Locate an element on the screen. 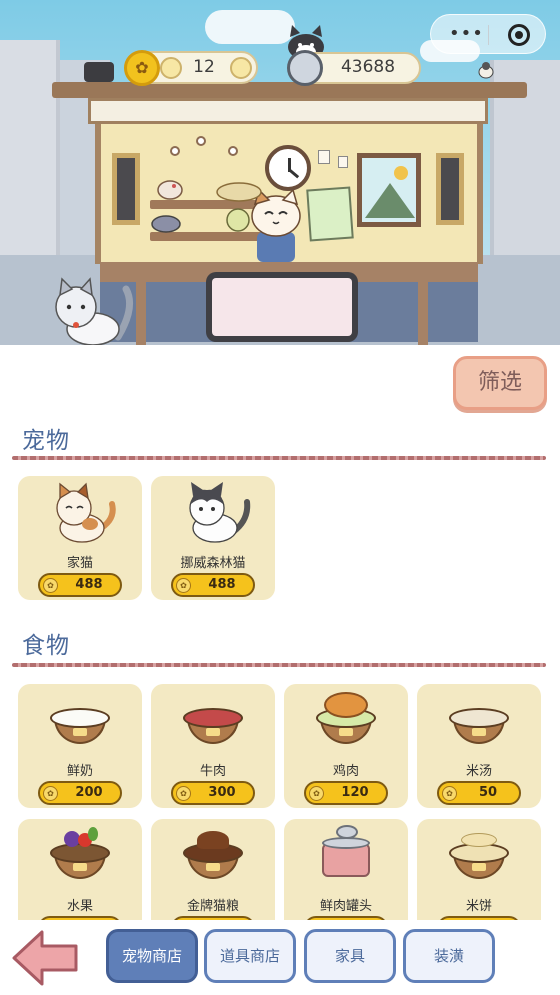 This screenshot has height=995, width=560. counter-leg is located at coordinates (423, 313).